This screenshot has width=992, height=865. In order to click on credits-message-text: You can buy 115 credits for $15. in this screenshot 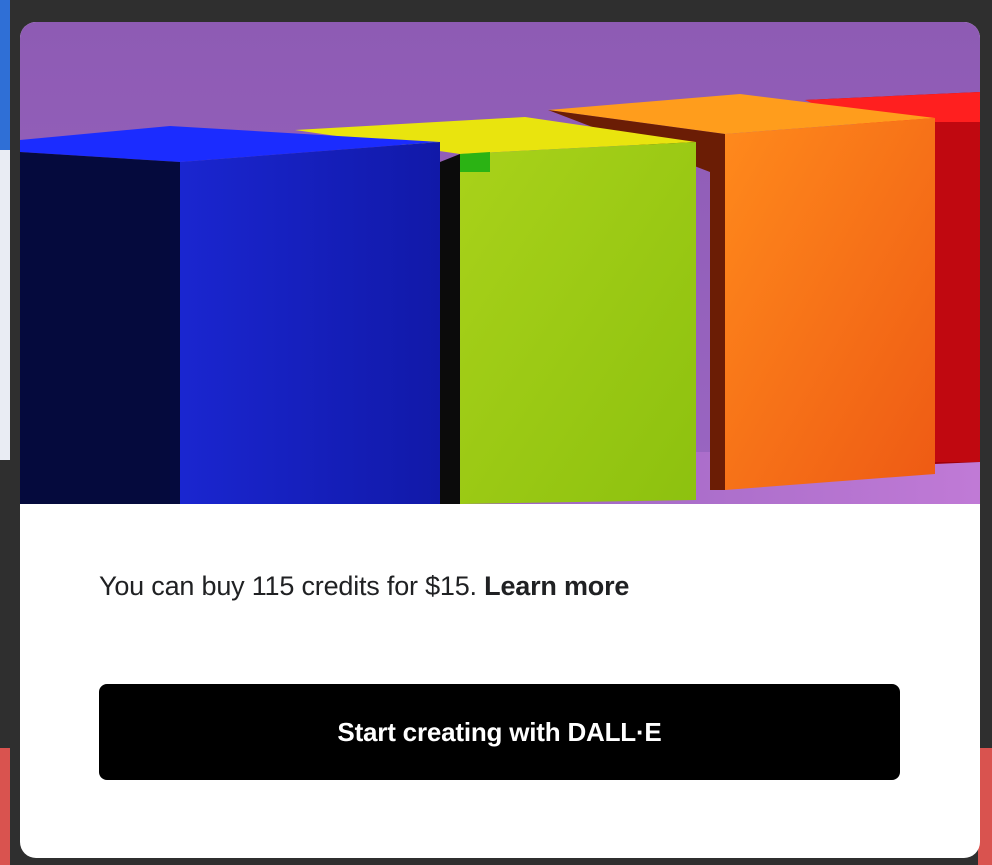, I will do `click(292, 586)`.